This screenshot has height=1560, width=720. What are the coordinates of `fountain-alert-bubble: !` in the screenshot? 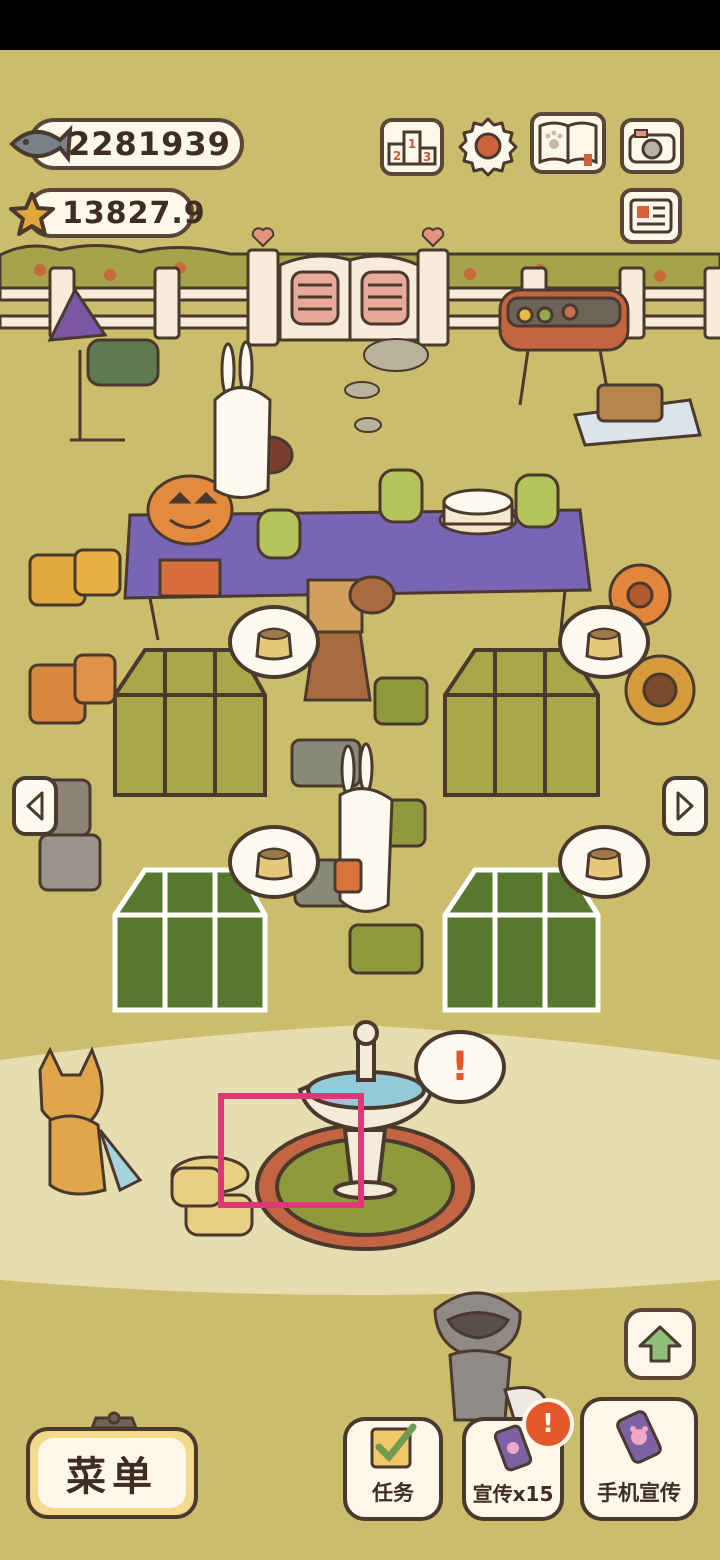 It's located at (460, 1067).